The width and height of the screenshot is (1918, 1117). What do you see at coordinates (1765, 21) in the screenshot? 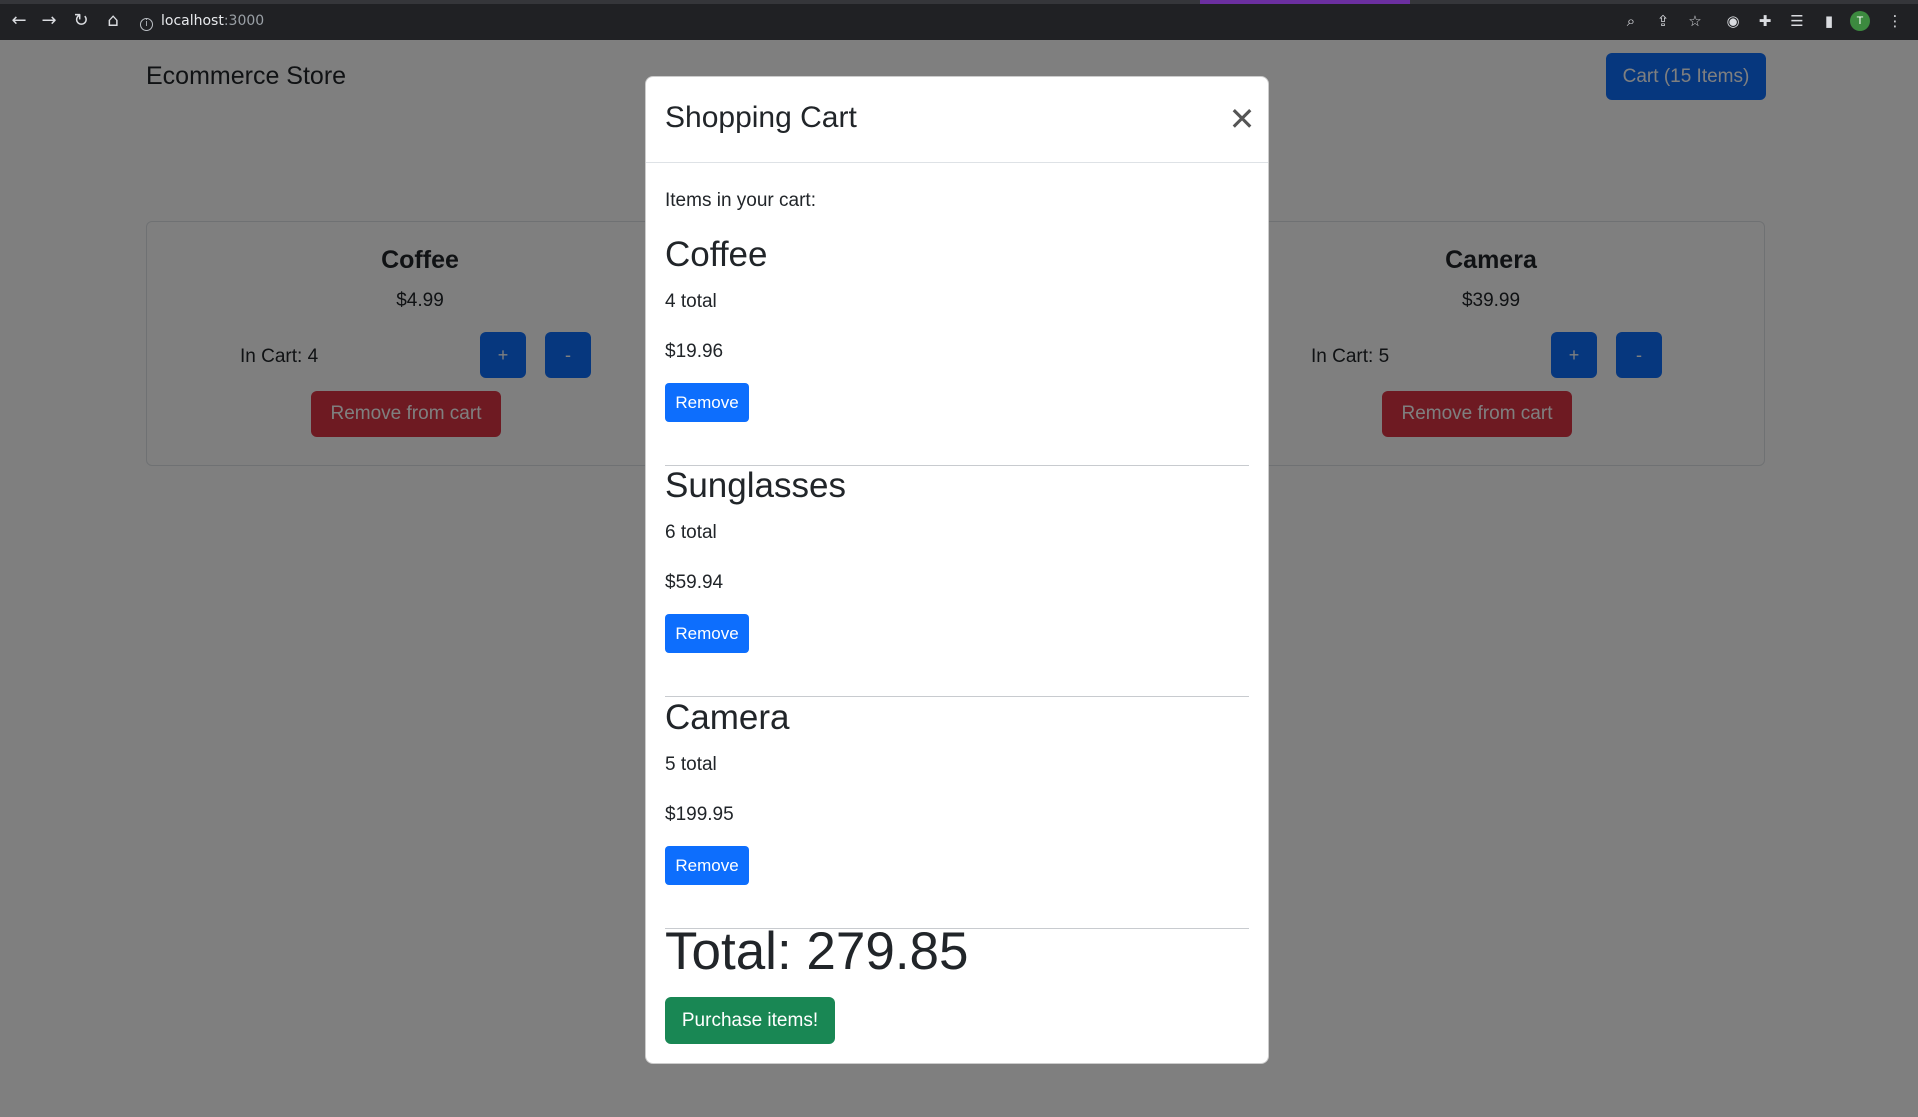
I see `extensions-puzzle-icon: ✚` at bounding box center [1765, 21].